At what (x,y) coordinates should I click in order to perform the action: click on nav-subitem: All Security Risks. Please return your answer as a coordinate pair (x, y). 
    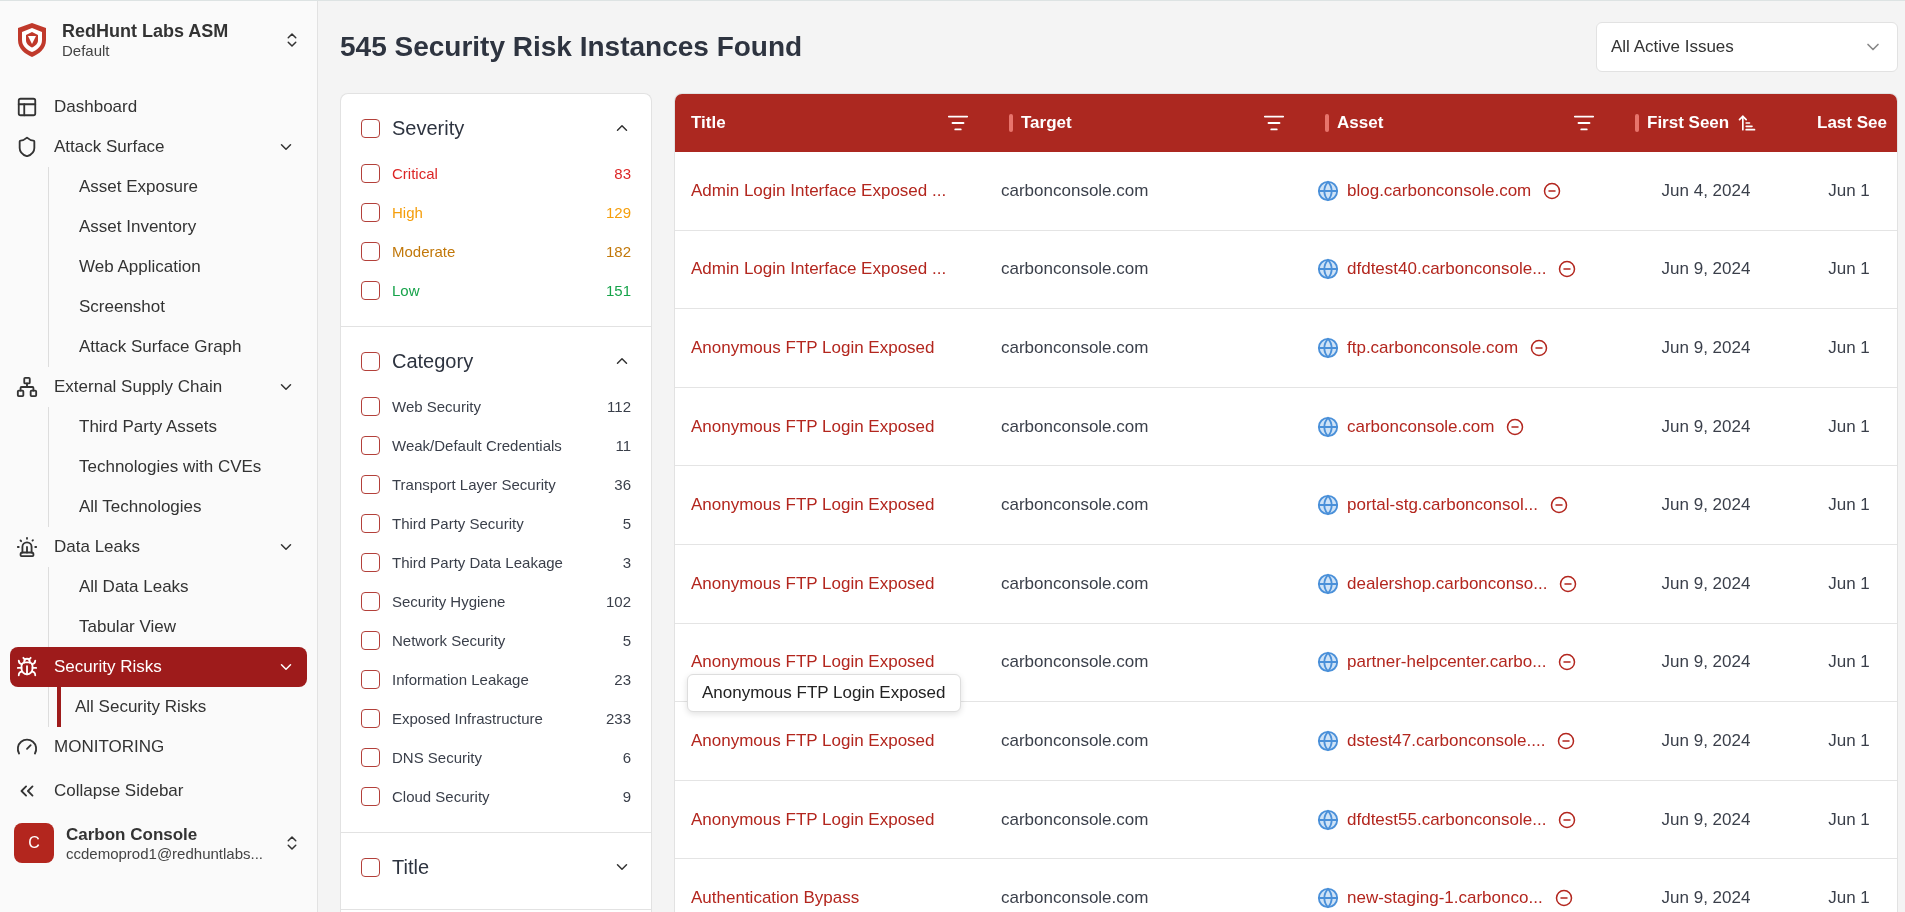
    Looking at the image, I should click on (182, 707).